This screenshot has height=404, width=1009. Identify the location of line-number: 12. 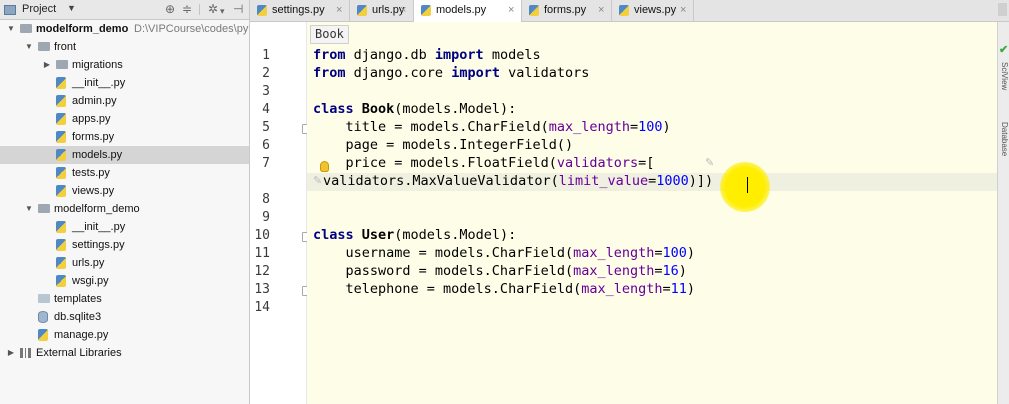
(262, 271).